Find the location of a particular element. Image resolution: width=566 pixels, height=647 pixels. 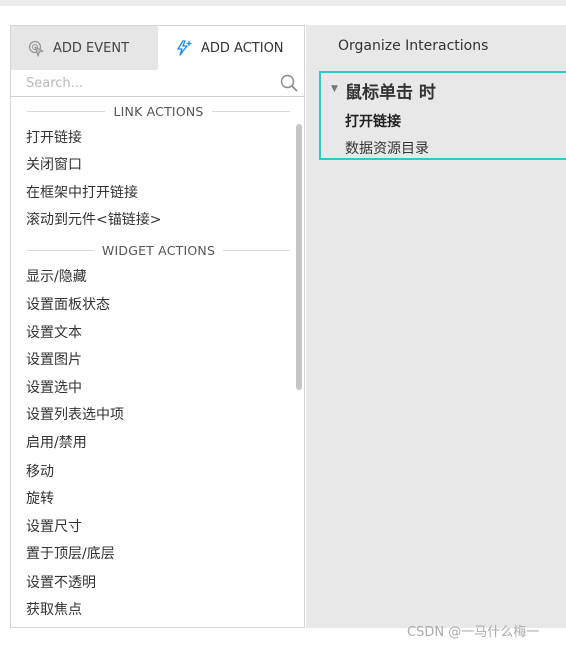

list-item-close-window: 关闭窗口 is located at coordinates (54, 165).